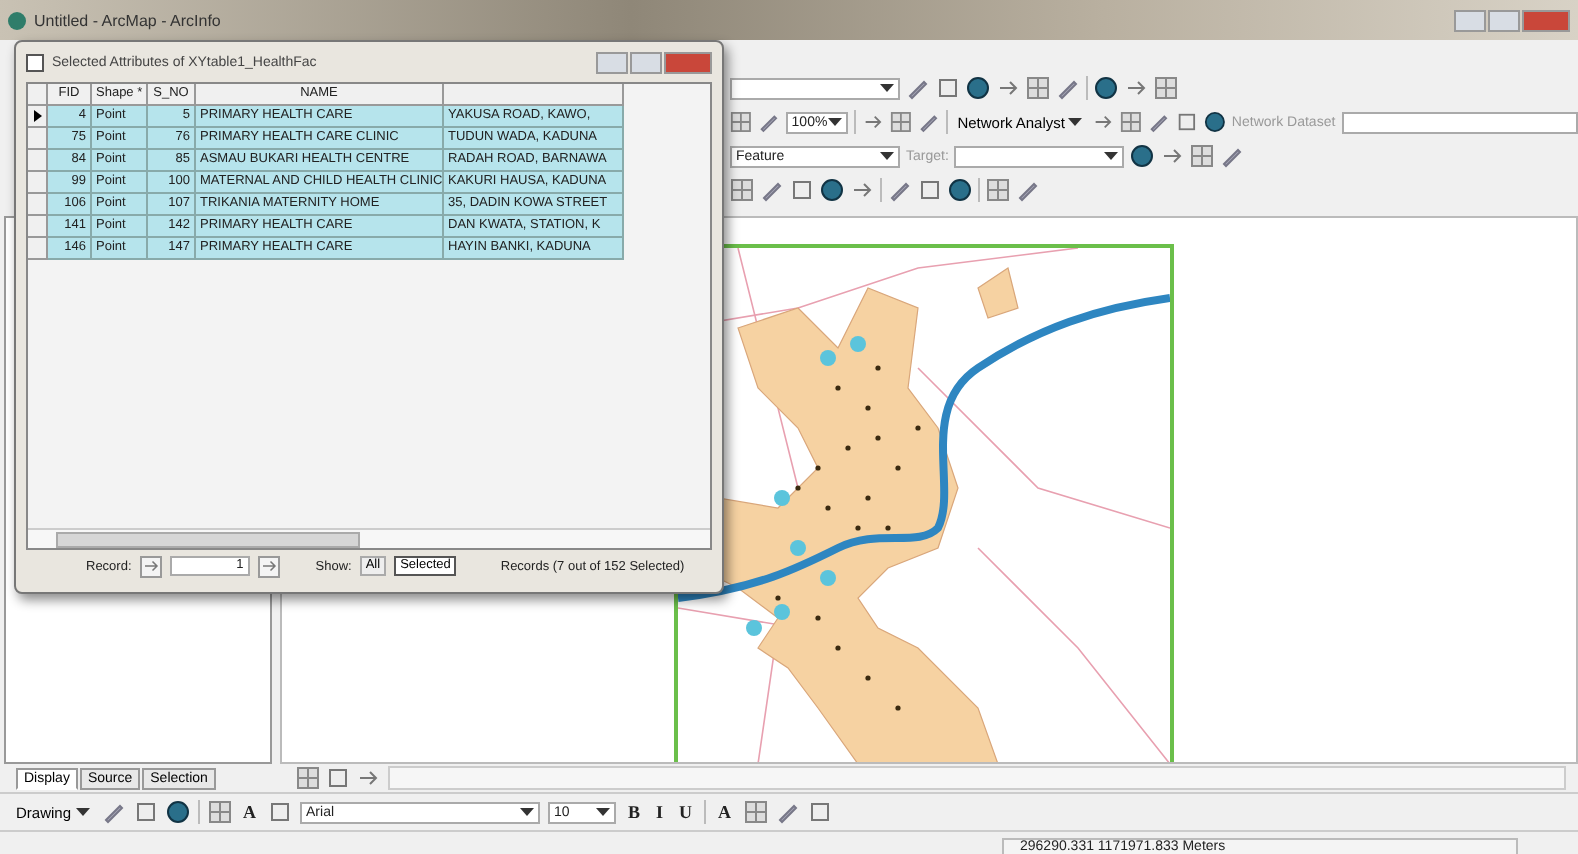 Image resolution: width=1578 pixels, height=854 pixels. Describe the element at coordinates (35, 62) in the screenshot. I see `table-icon` at that location.